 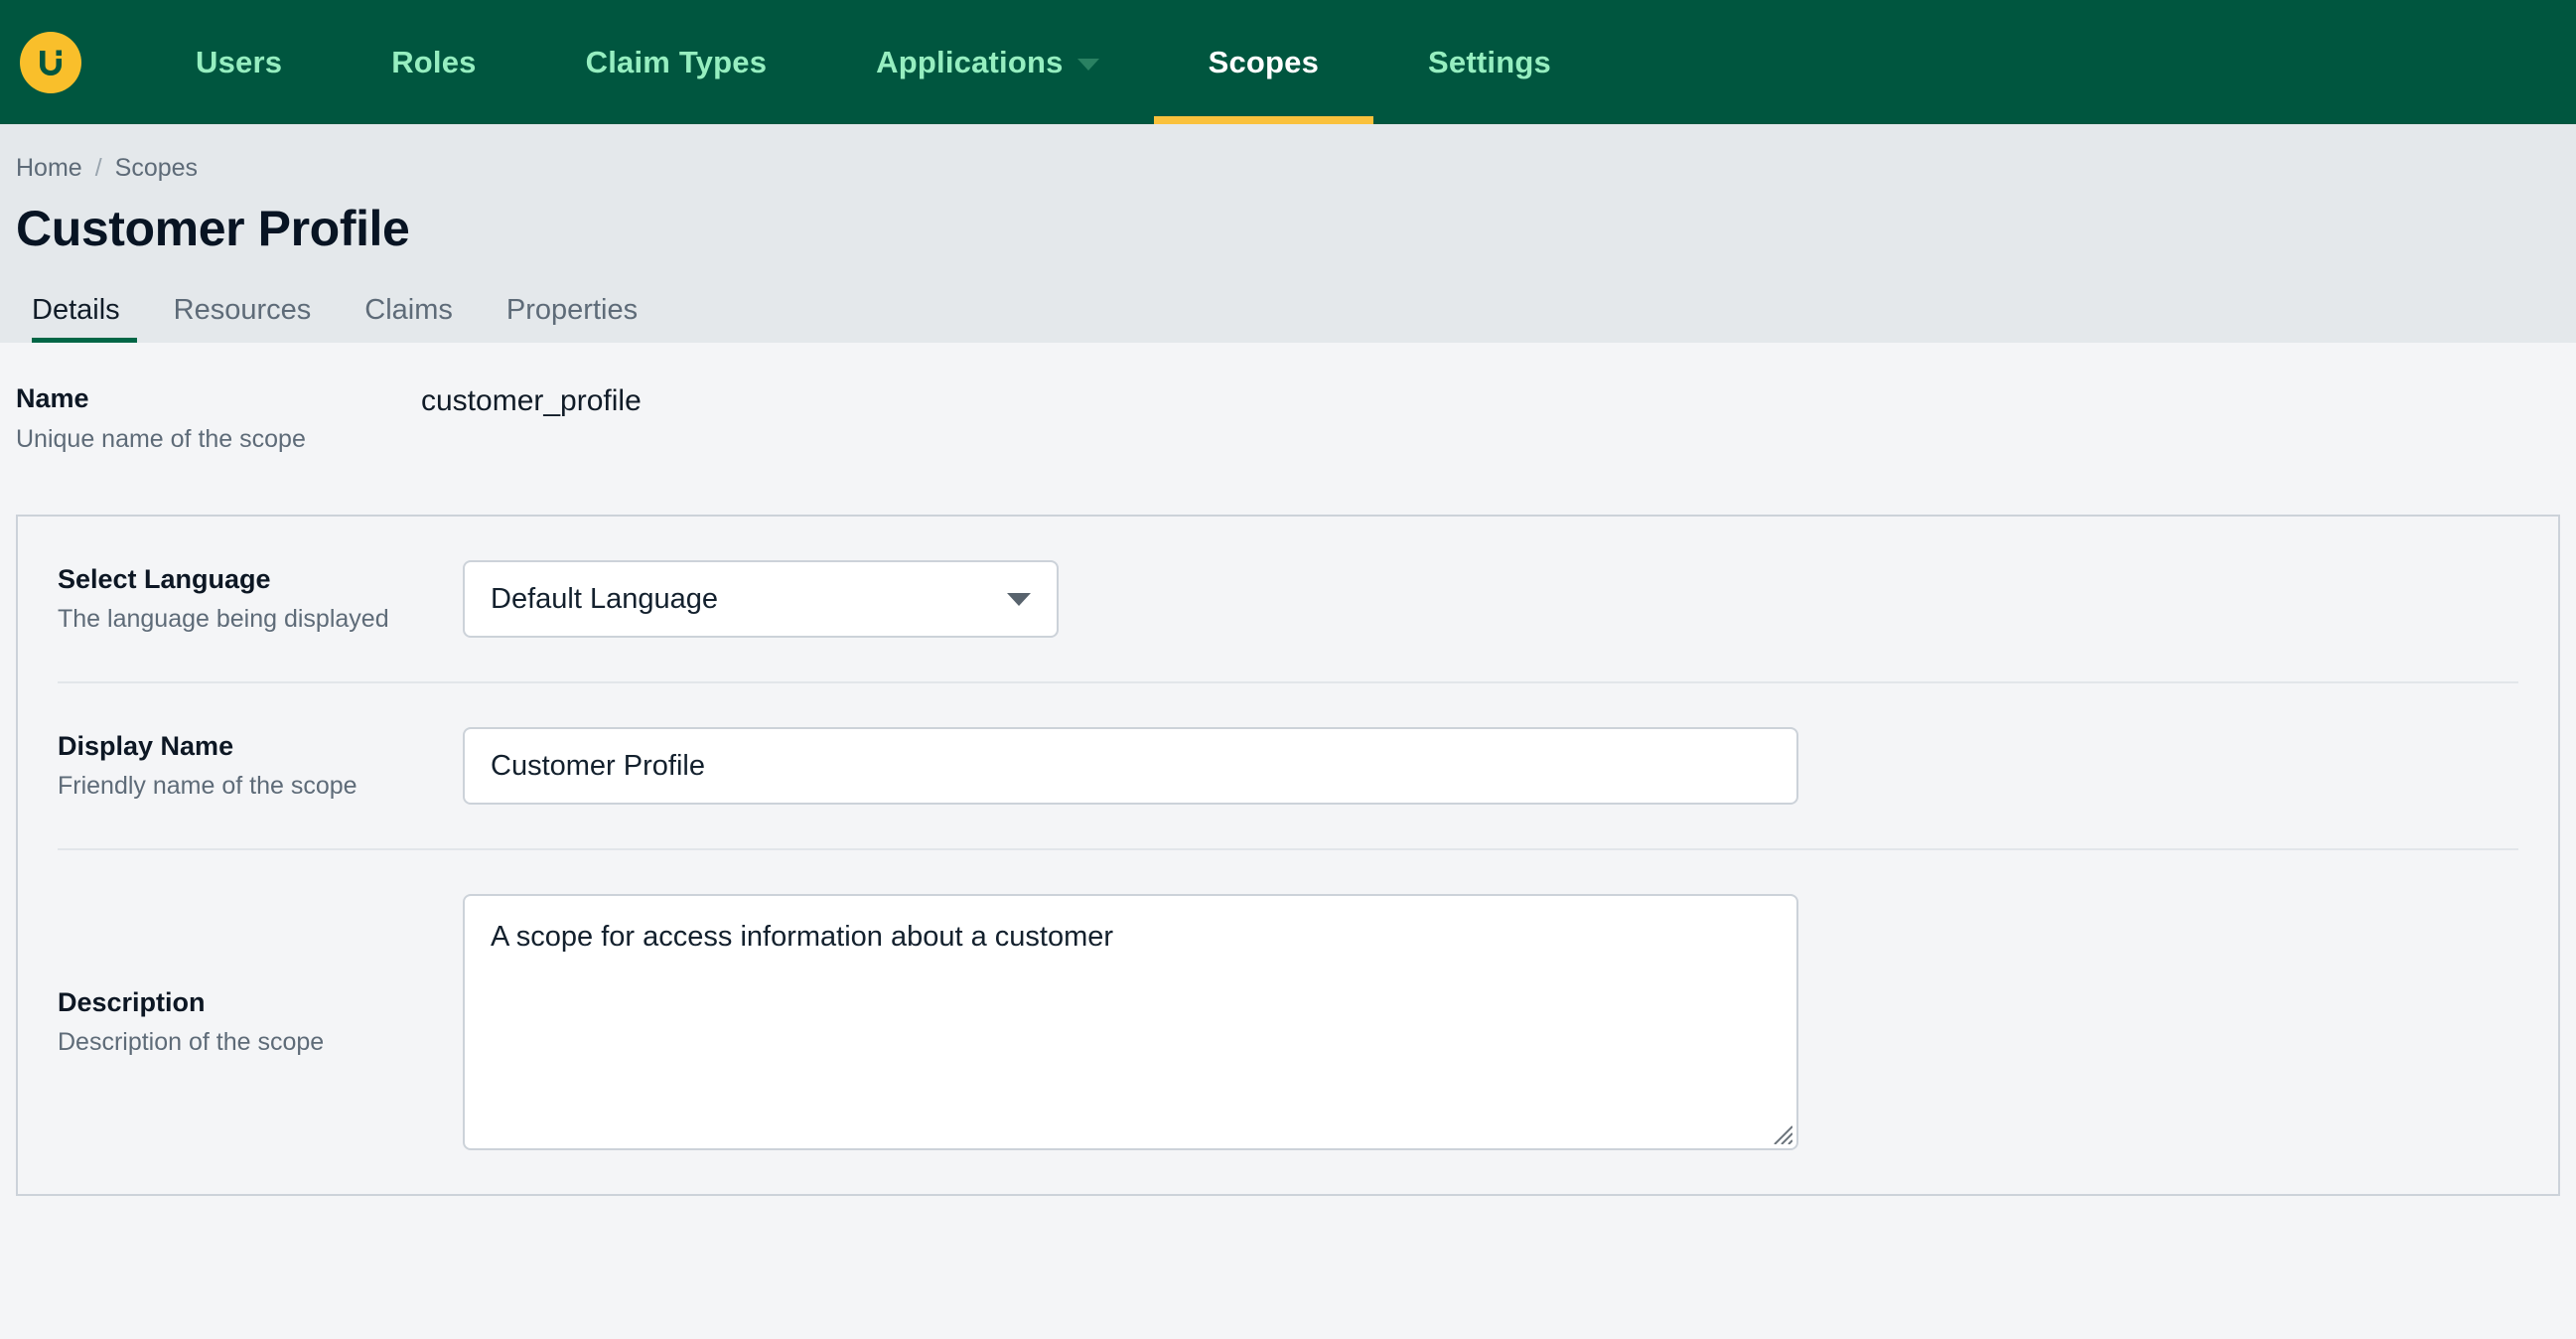 I want to click on nav-item-scopes: Scopes, so click(x=1263, y=62).